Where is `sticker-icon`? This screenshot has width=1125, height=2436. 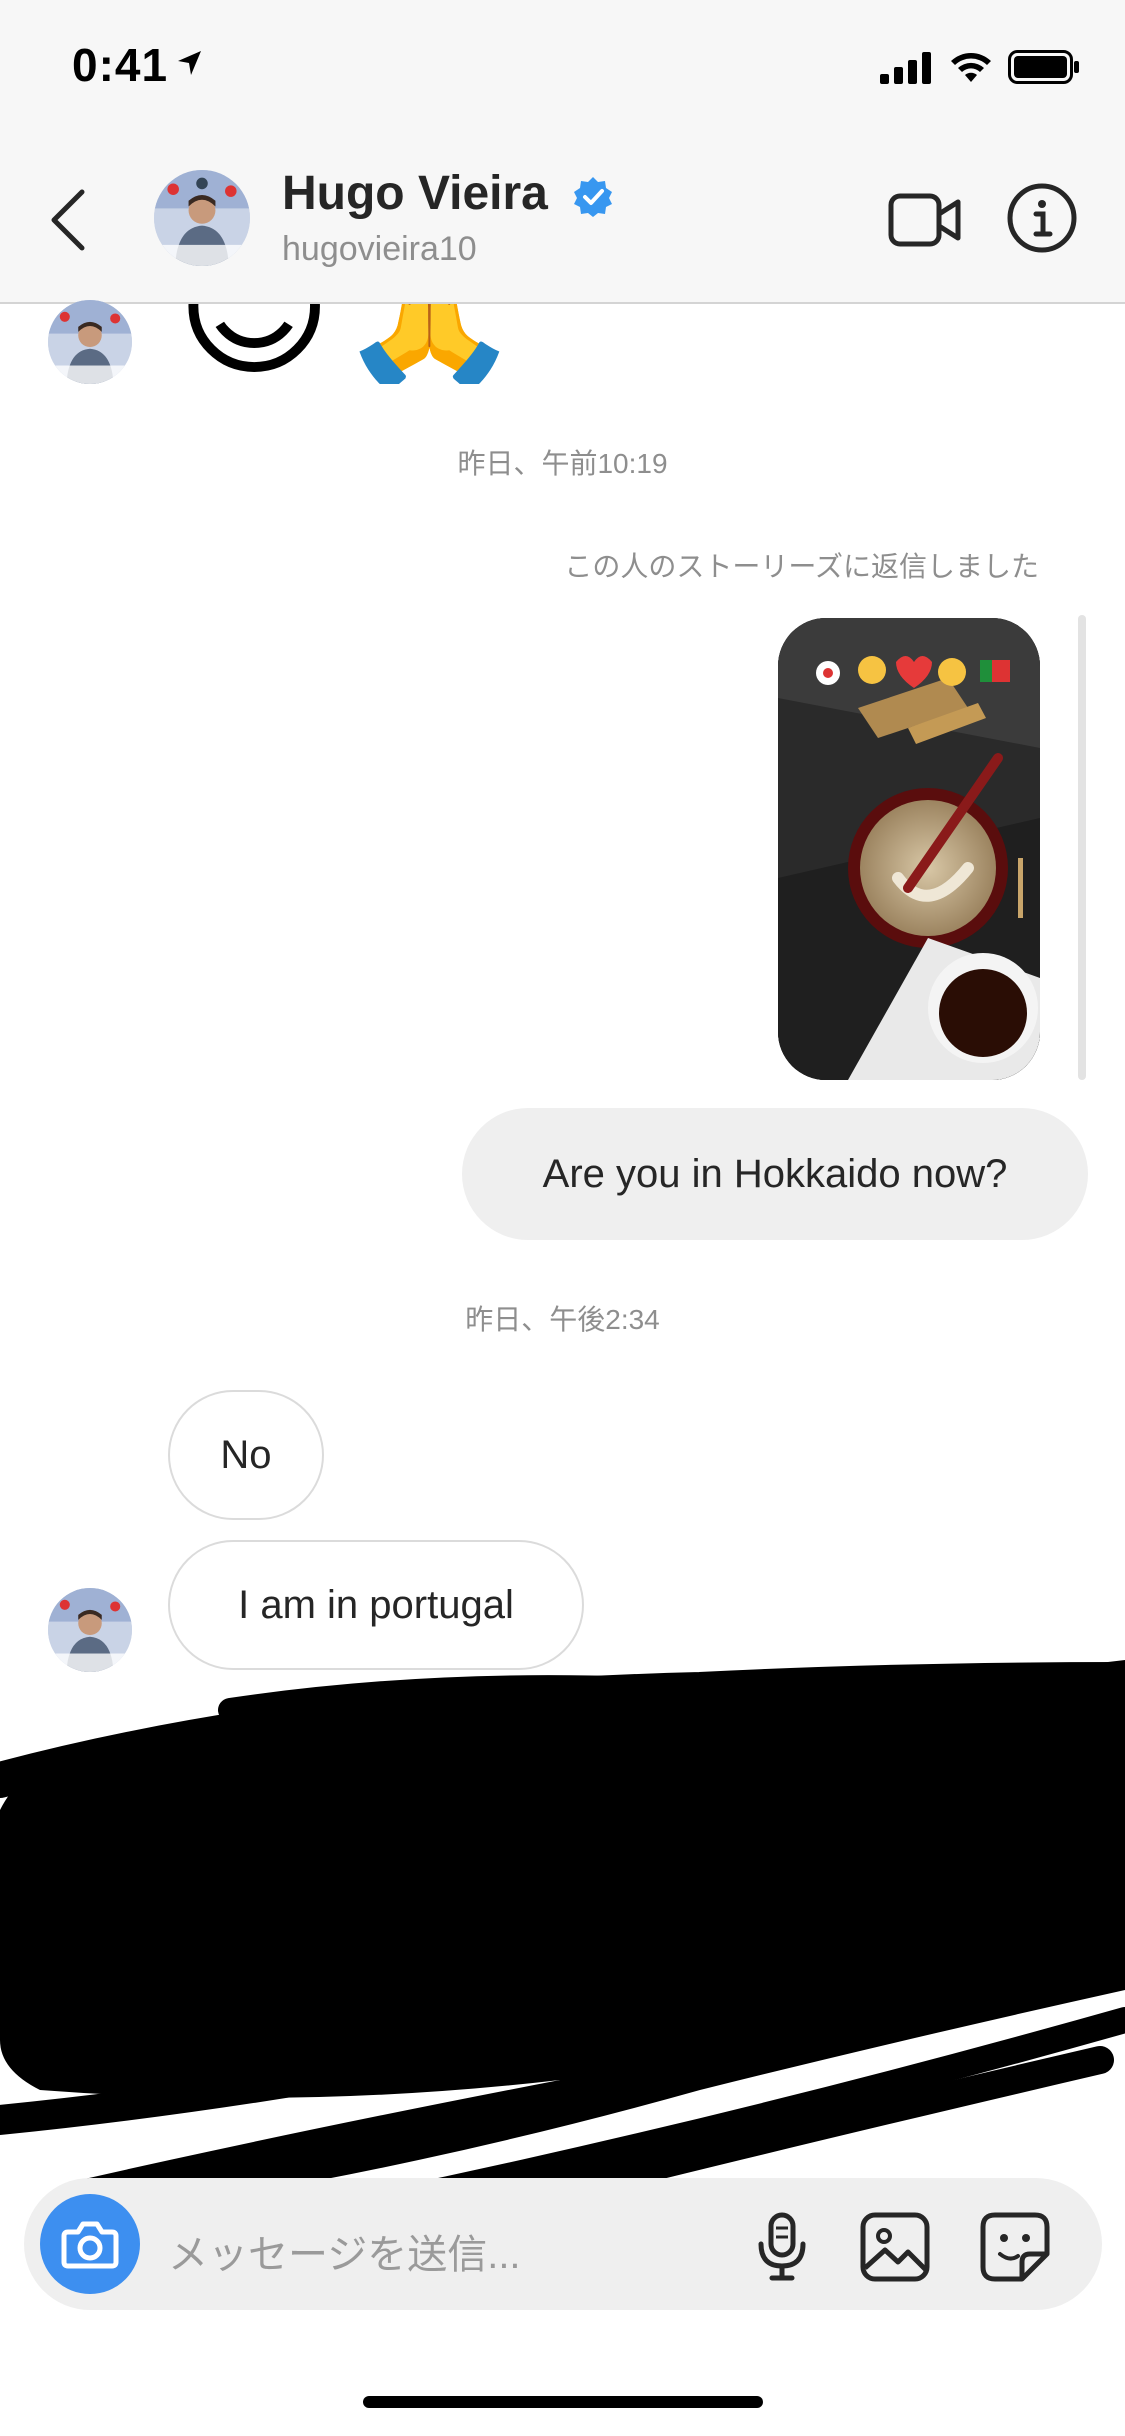
sticker-icon is located at coordinates (1015, 2249).